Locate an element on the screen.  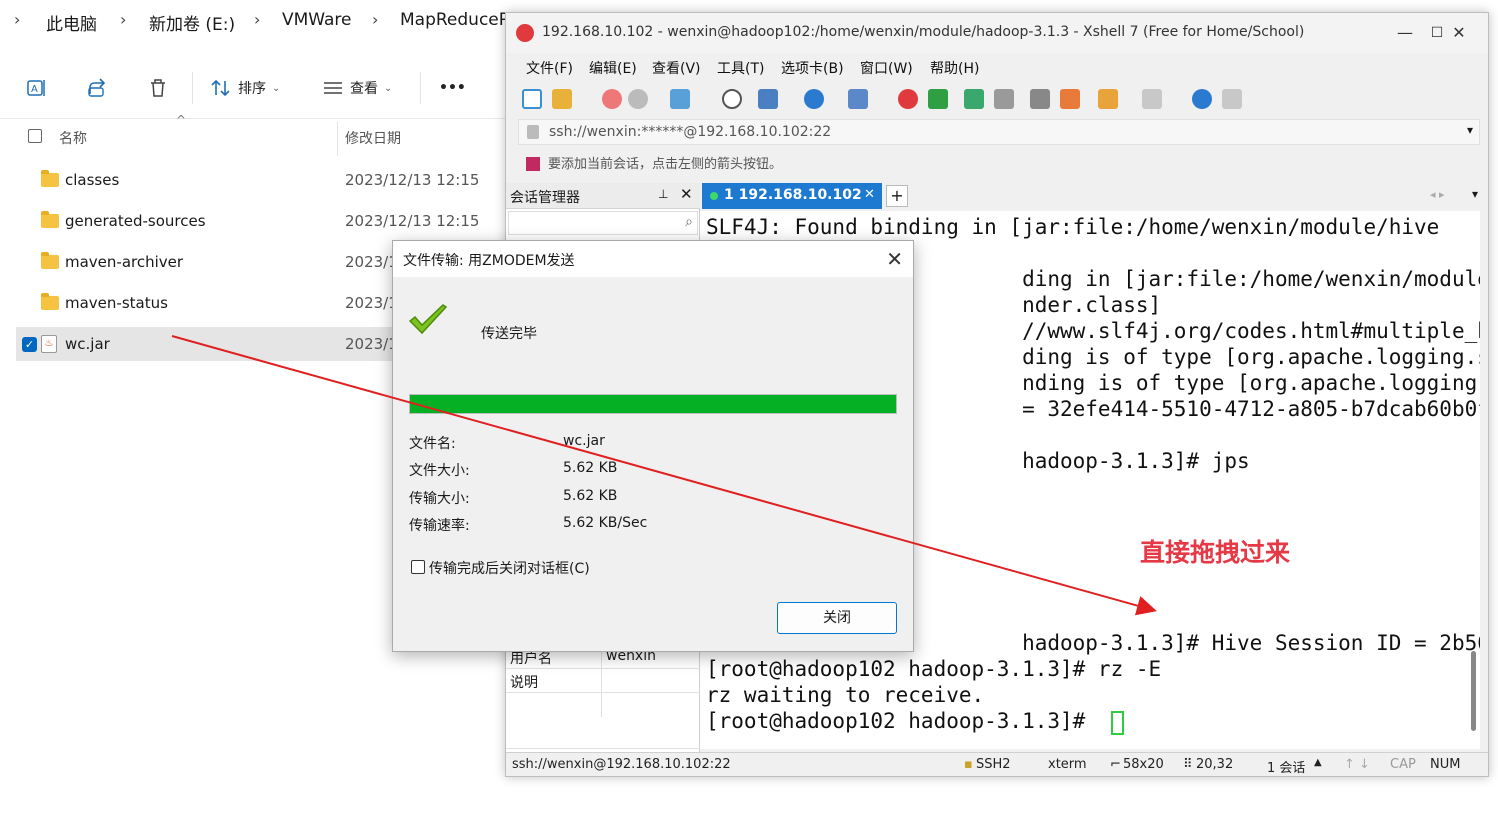
lock-icon: ▪ is located at coordinates (968, 764).